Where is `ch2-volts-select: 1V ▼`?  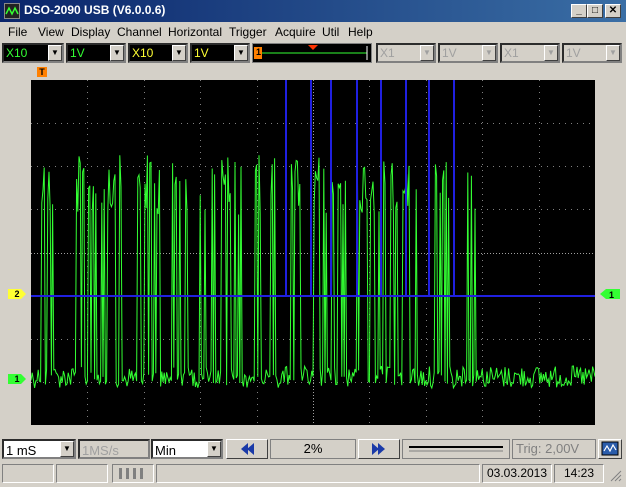
ch2-volts-select: 1V ▼ is located at coordinates (220, 53).